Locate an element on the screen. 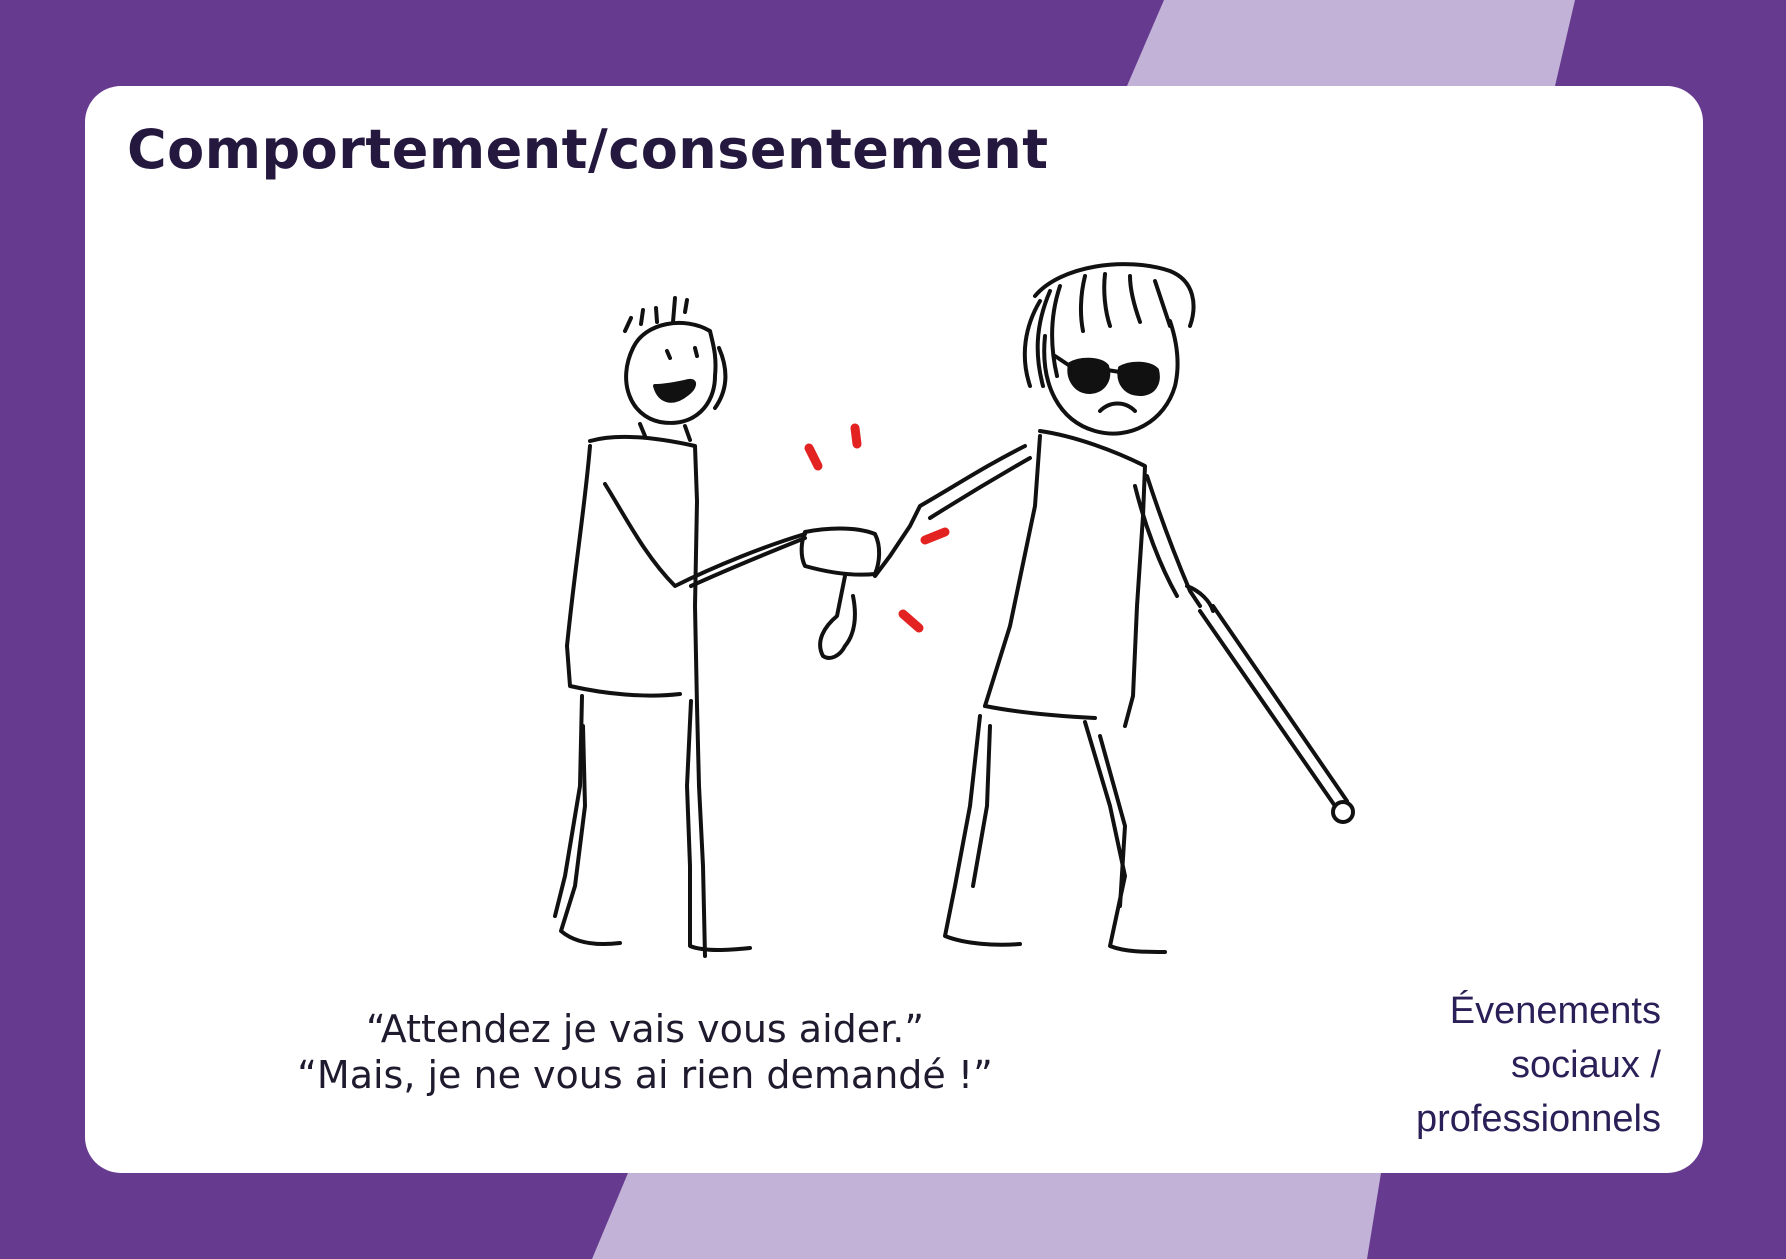  blind-person-figure is located at coordinates (1016, 608).